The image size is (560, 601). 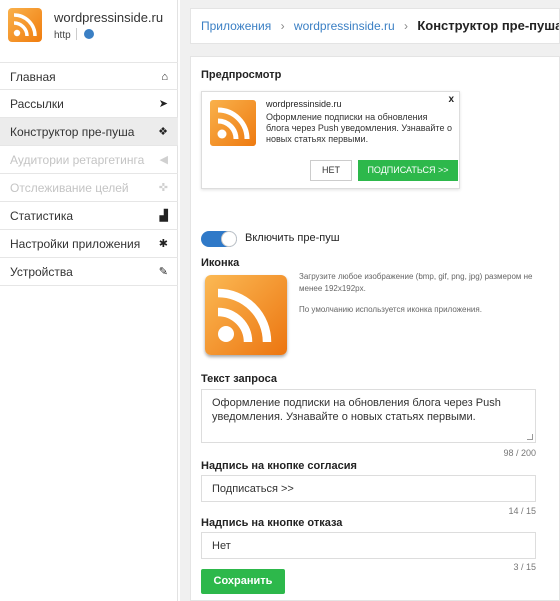 I want to click on sidebar-item-label: Конструктор пре-пуша, so click(x=72, y=132).